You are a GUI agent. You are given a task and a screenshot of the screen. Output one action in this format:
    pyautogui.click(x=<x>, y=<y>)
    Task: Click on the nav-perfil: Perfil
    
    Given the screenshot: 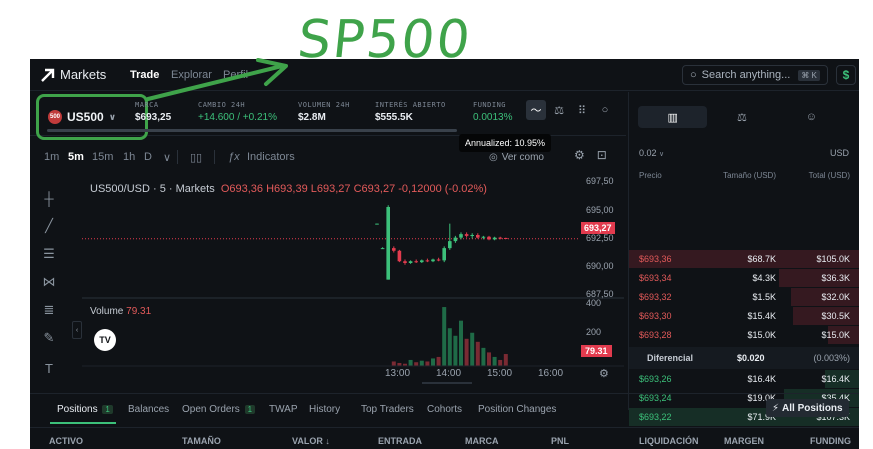 What is the action you would take?
    pyautogui.click(x=235, y=75)
    